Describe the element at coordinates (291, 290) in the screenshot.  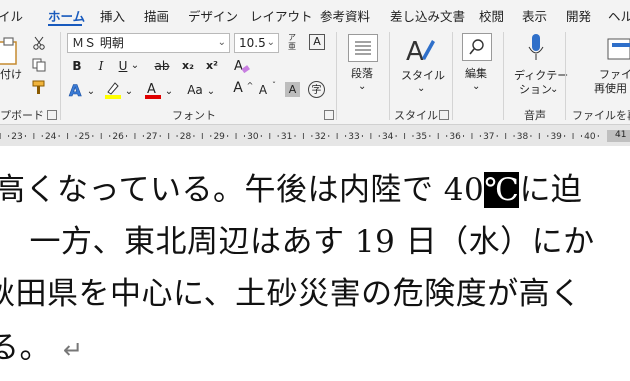
I see `text-line-3: 秋田県を中心に、土砂災害の危険度が高く` at that location.